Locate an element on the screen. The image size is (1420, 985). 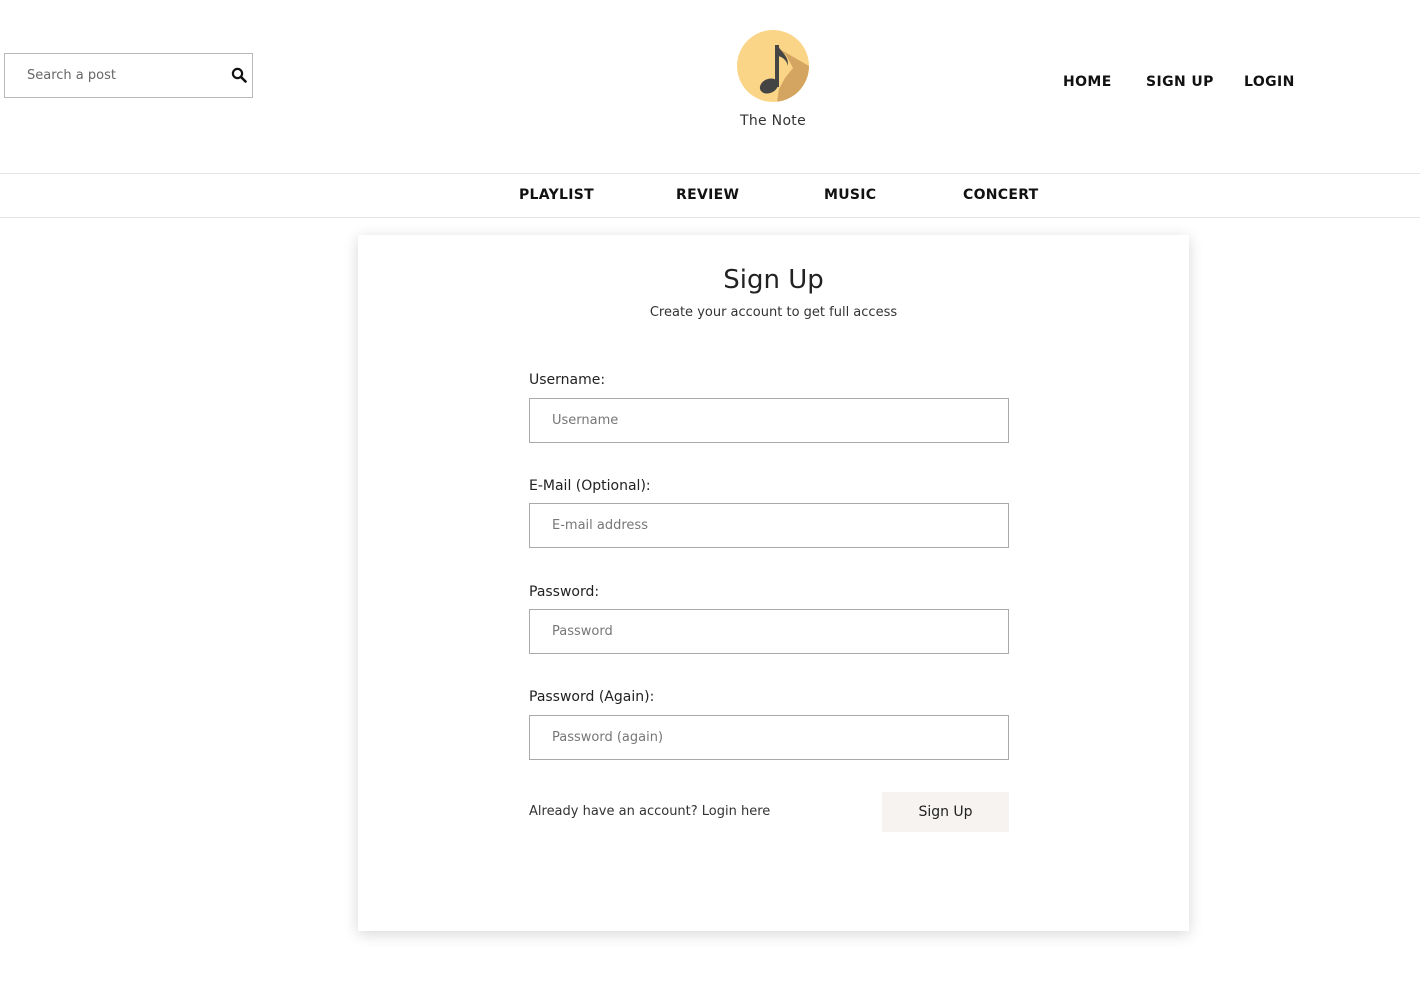
nav-home: HOME is located at coordinates (1087, 82).